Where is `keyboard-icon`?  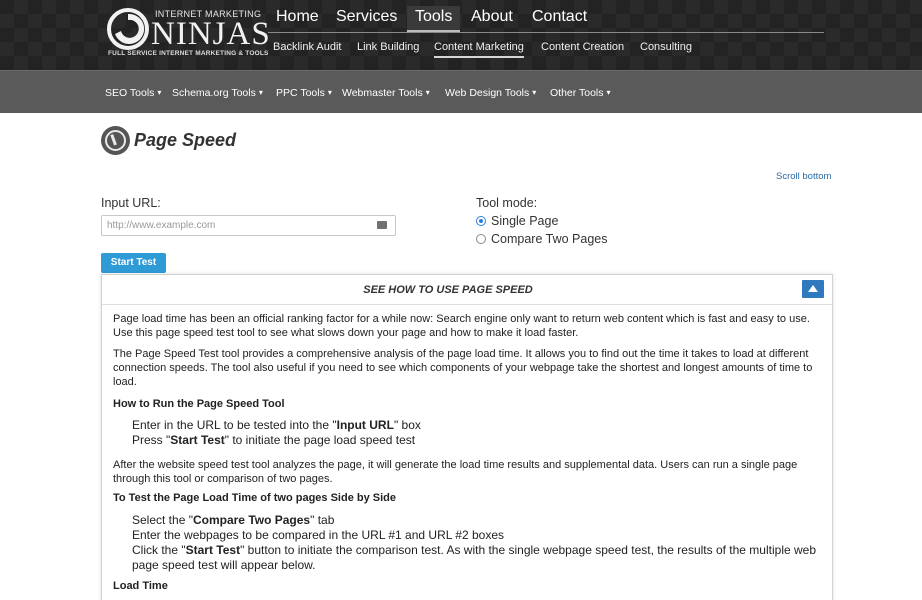 keyboard-icon is located at coordinates (382, 225).